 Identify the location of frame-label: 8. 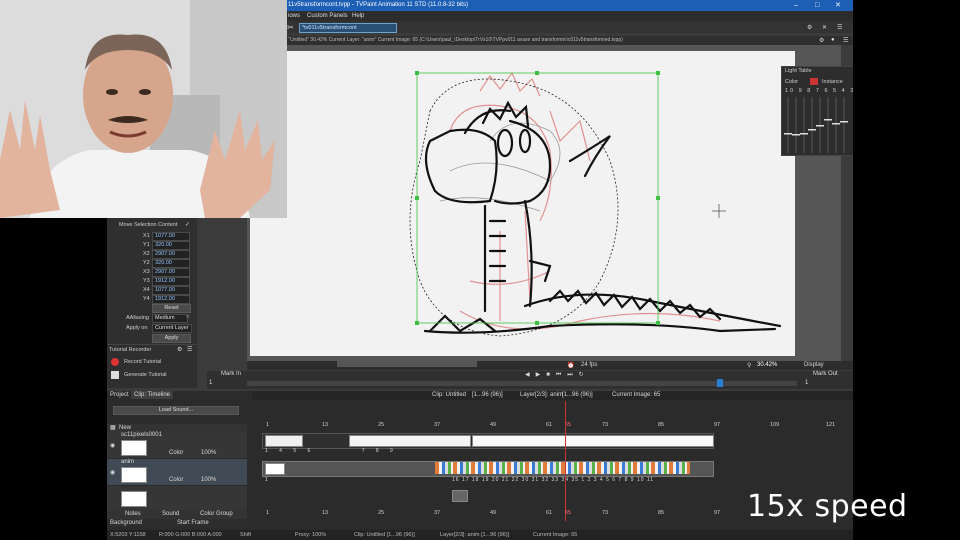
(626, 480).